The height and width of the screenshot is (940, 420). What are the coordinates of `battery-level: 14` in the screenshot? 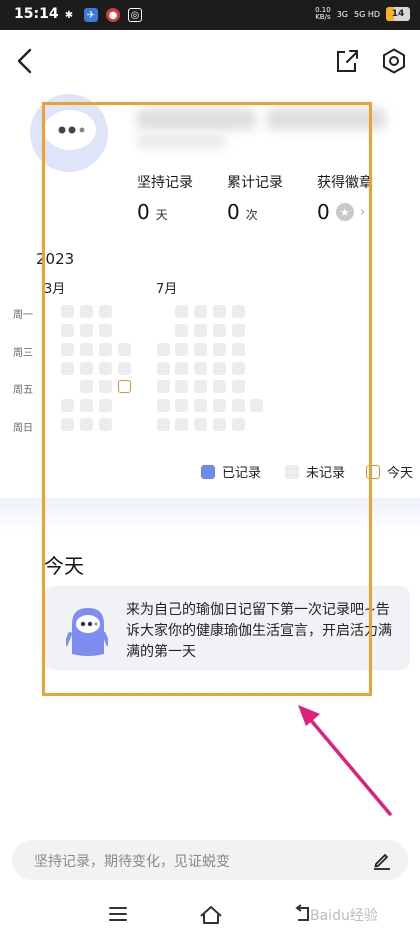 It's located at (398, 14).